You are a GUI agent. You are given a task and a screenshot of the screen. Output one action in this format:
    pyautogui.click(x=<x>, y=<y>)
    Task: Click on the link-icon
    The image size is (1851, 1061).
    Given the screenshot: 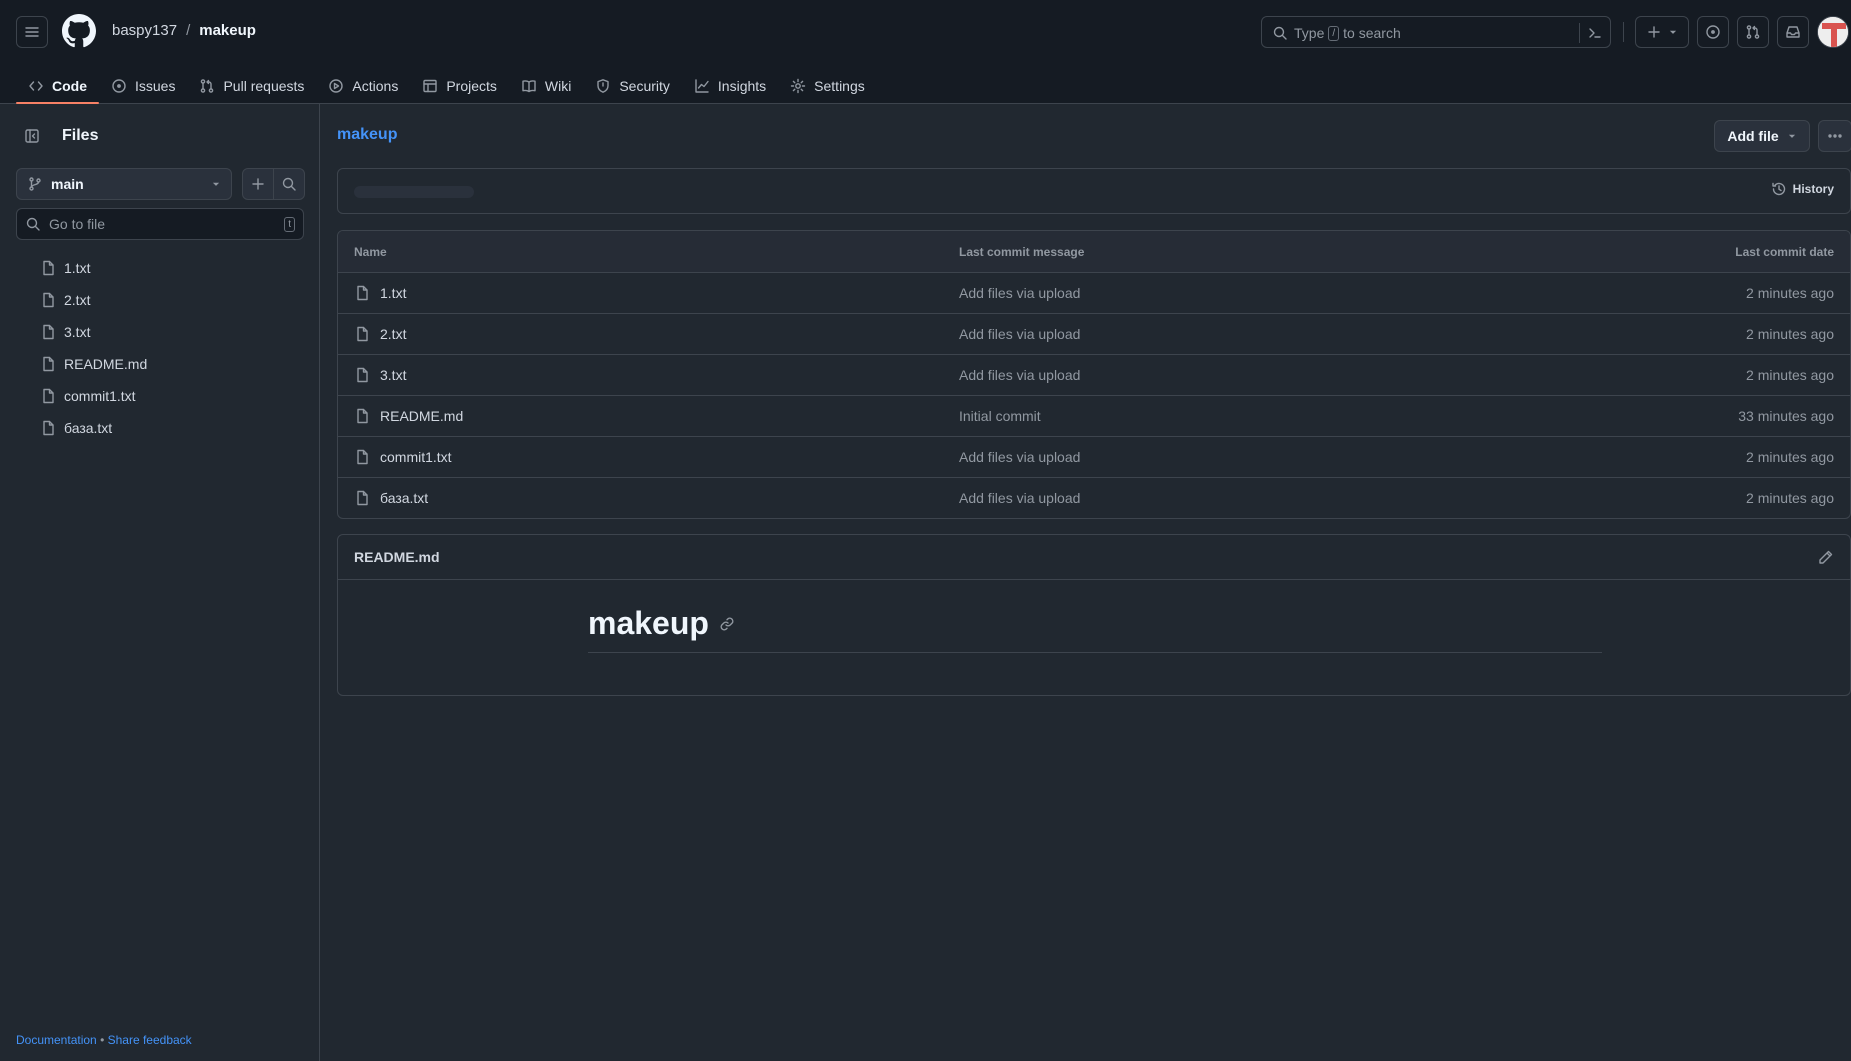 What is the action you would take?
    pyautogui.click(x=727, y=624)
    